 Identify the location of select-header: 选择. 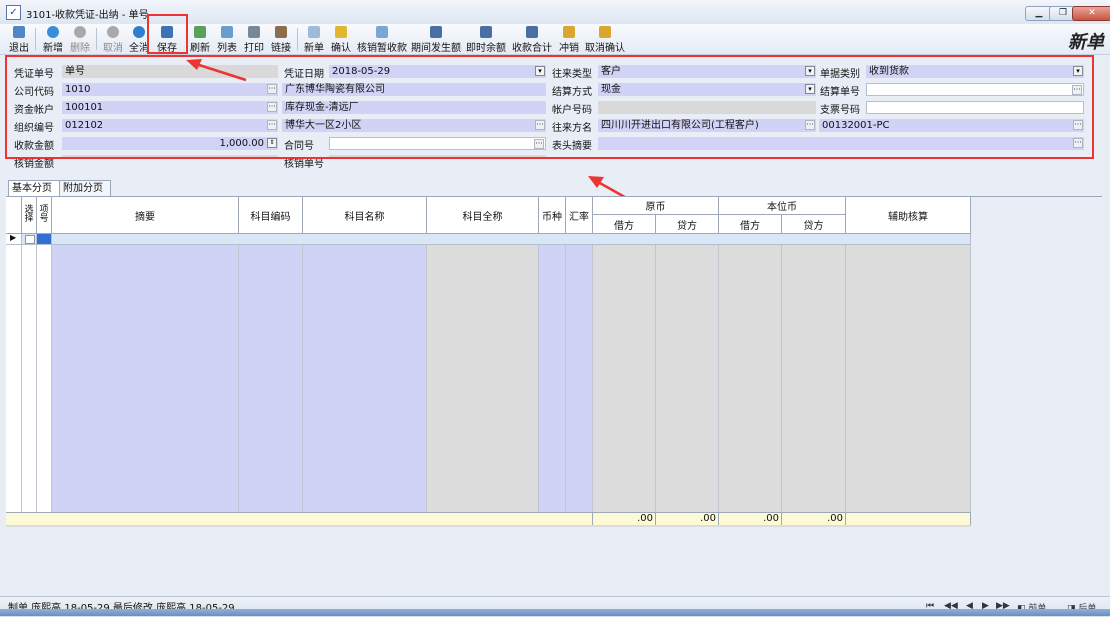
(29, 215).